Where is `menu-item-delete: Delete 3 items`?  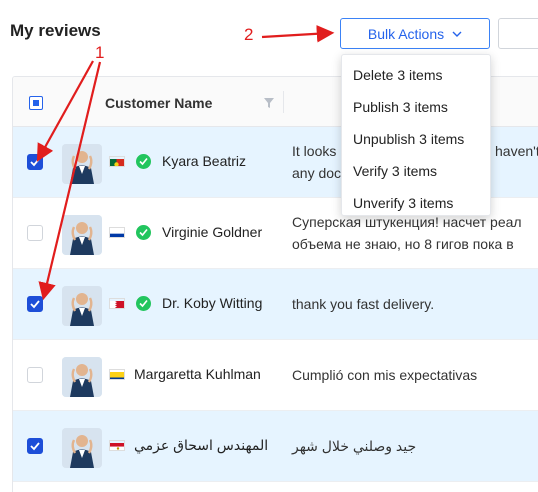 menu-item-delete: Delete 3 items is located at coordinates (416, 75).